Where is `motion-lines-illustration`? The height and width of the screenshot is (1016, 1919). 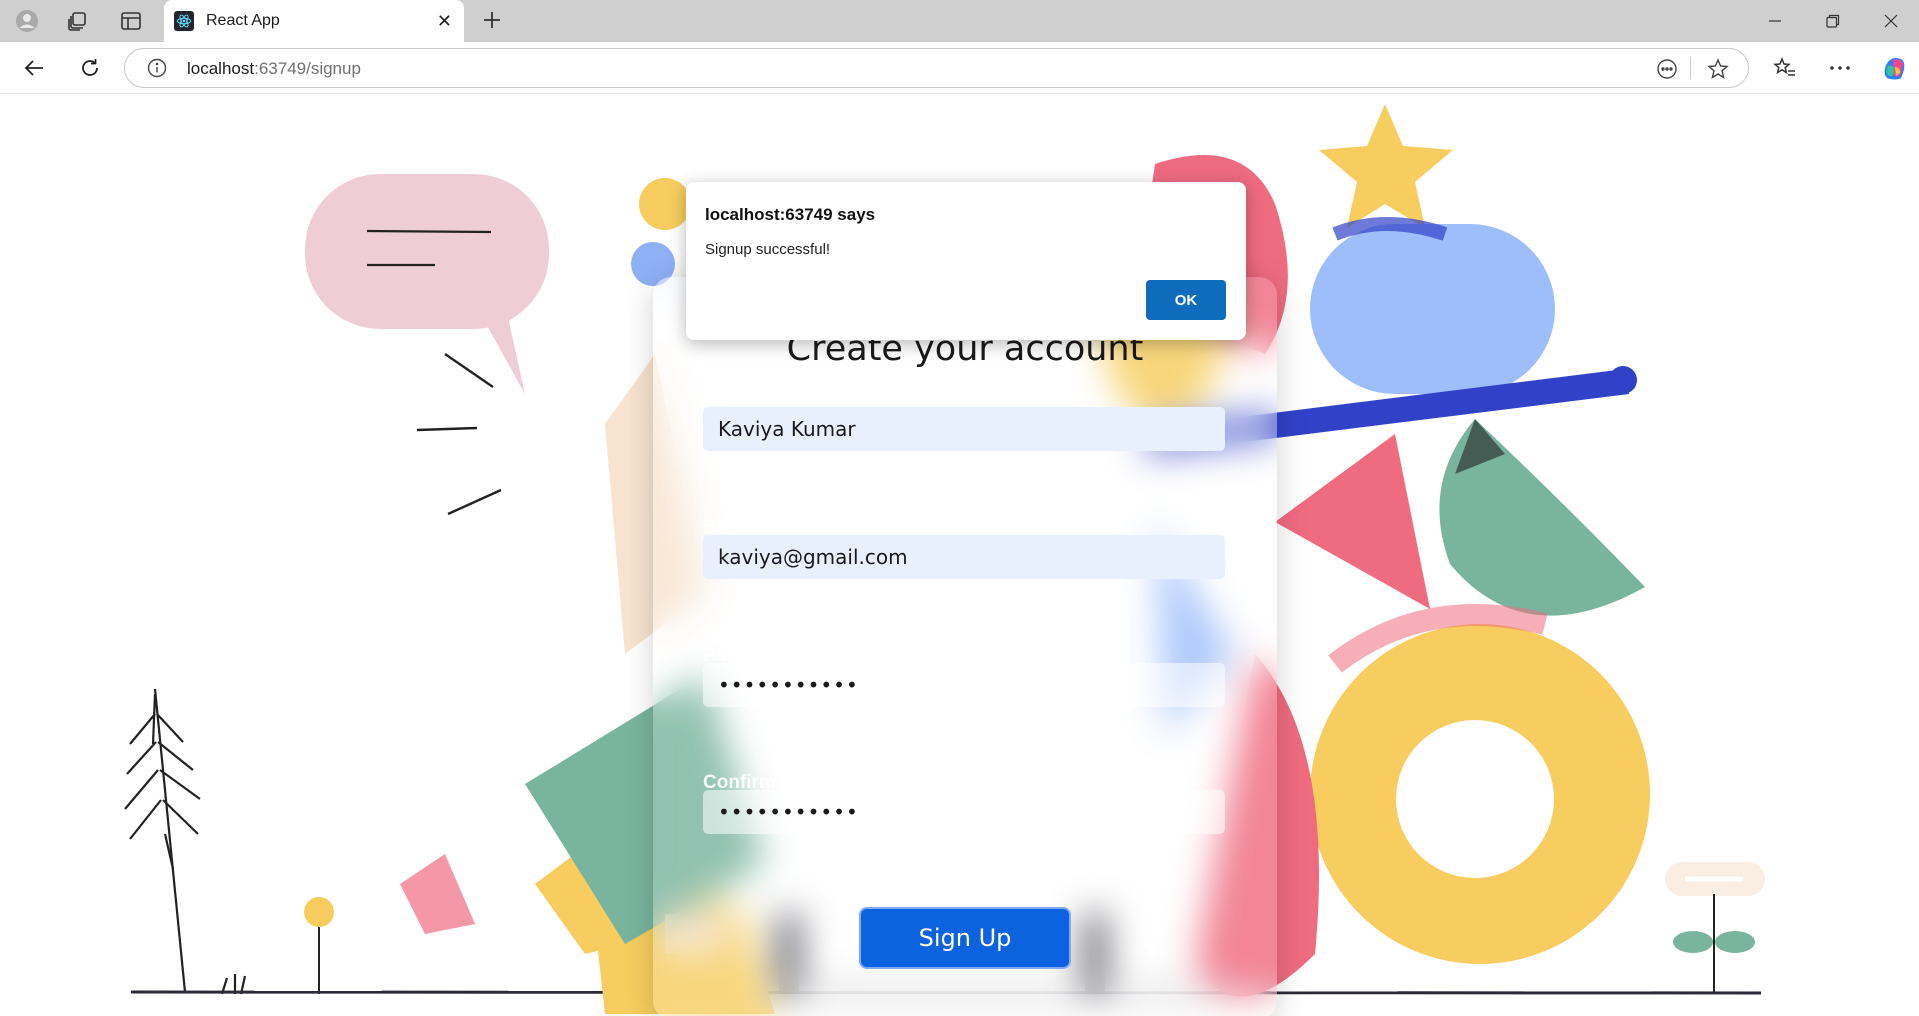
motion-lines-illustration is located at coordinates (459, 434).